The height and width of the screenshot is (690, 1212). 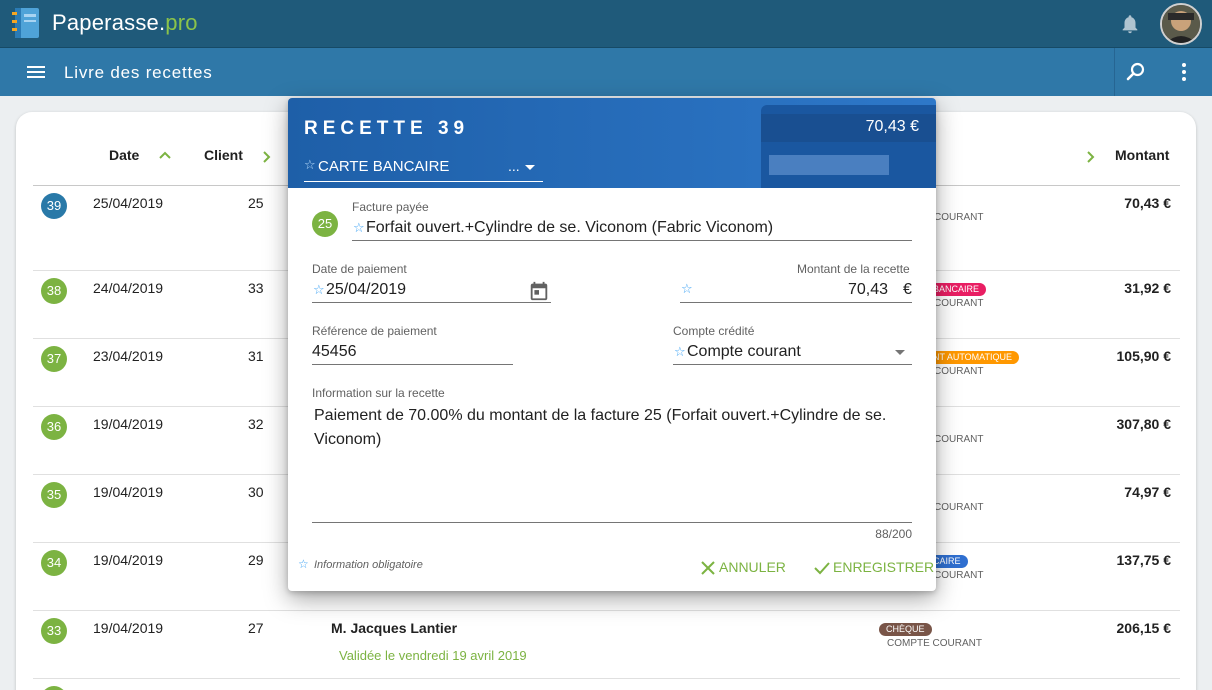 What do you see at coordinates (165, 155) in the screenshot?
I see `sort-ascending-icon` at bounding box center [165, 155].